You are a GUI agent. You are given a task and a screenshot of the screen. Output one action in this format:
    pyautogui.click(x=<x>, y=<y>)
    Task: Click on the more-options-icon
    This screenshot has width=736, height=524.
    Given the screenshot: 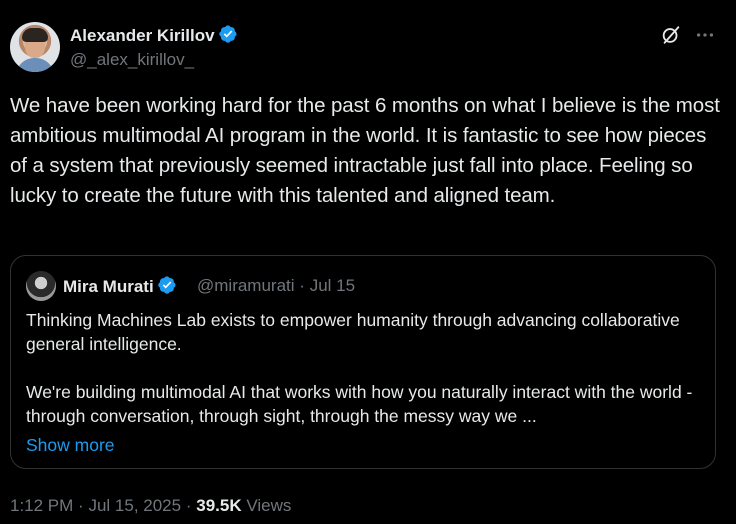 What is the action you would take?
    pyautogui.click(x=705, y=35)
    